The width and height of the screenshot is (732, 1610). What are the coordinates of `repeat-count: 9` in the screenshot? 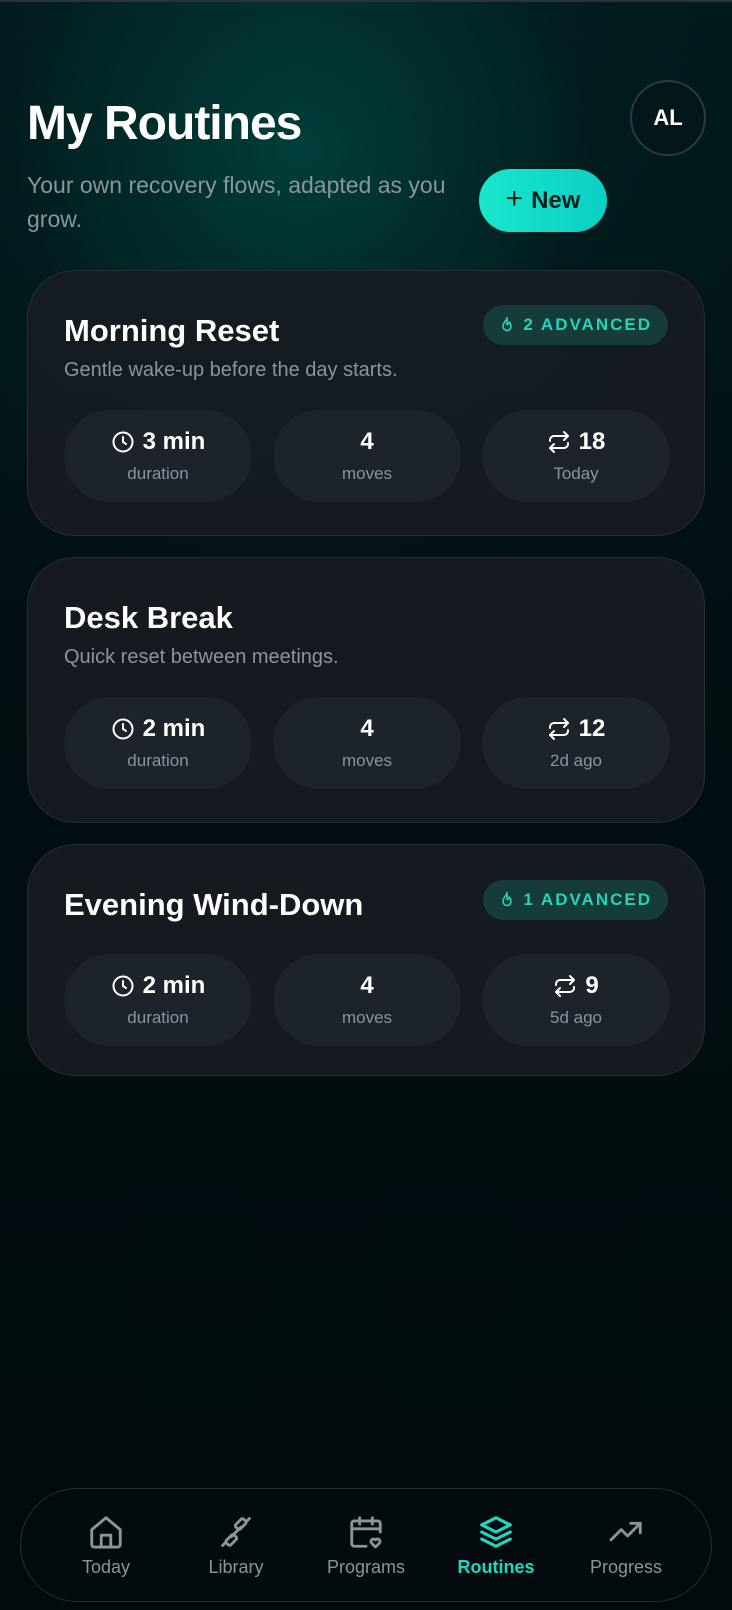 It's located at (592, 985).